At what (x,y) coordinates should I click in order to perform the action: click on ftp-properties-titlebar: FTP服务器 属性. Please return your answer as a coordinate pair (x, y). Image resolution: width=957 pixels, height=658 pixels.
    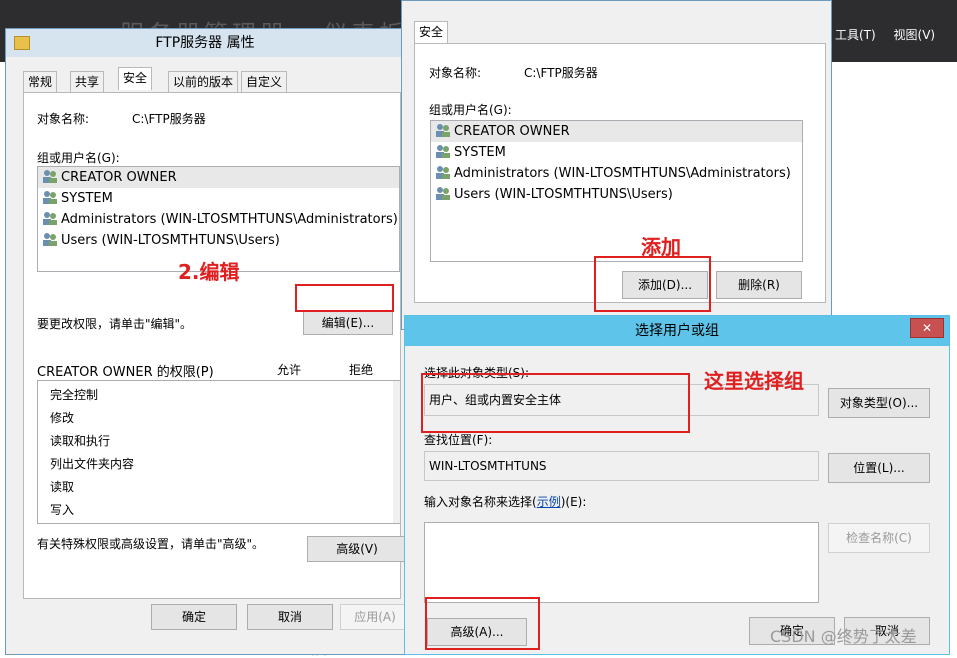
    Looking at the image, I should click on (205, 43).